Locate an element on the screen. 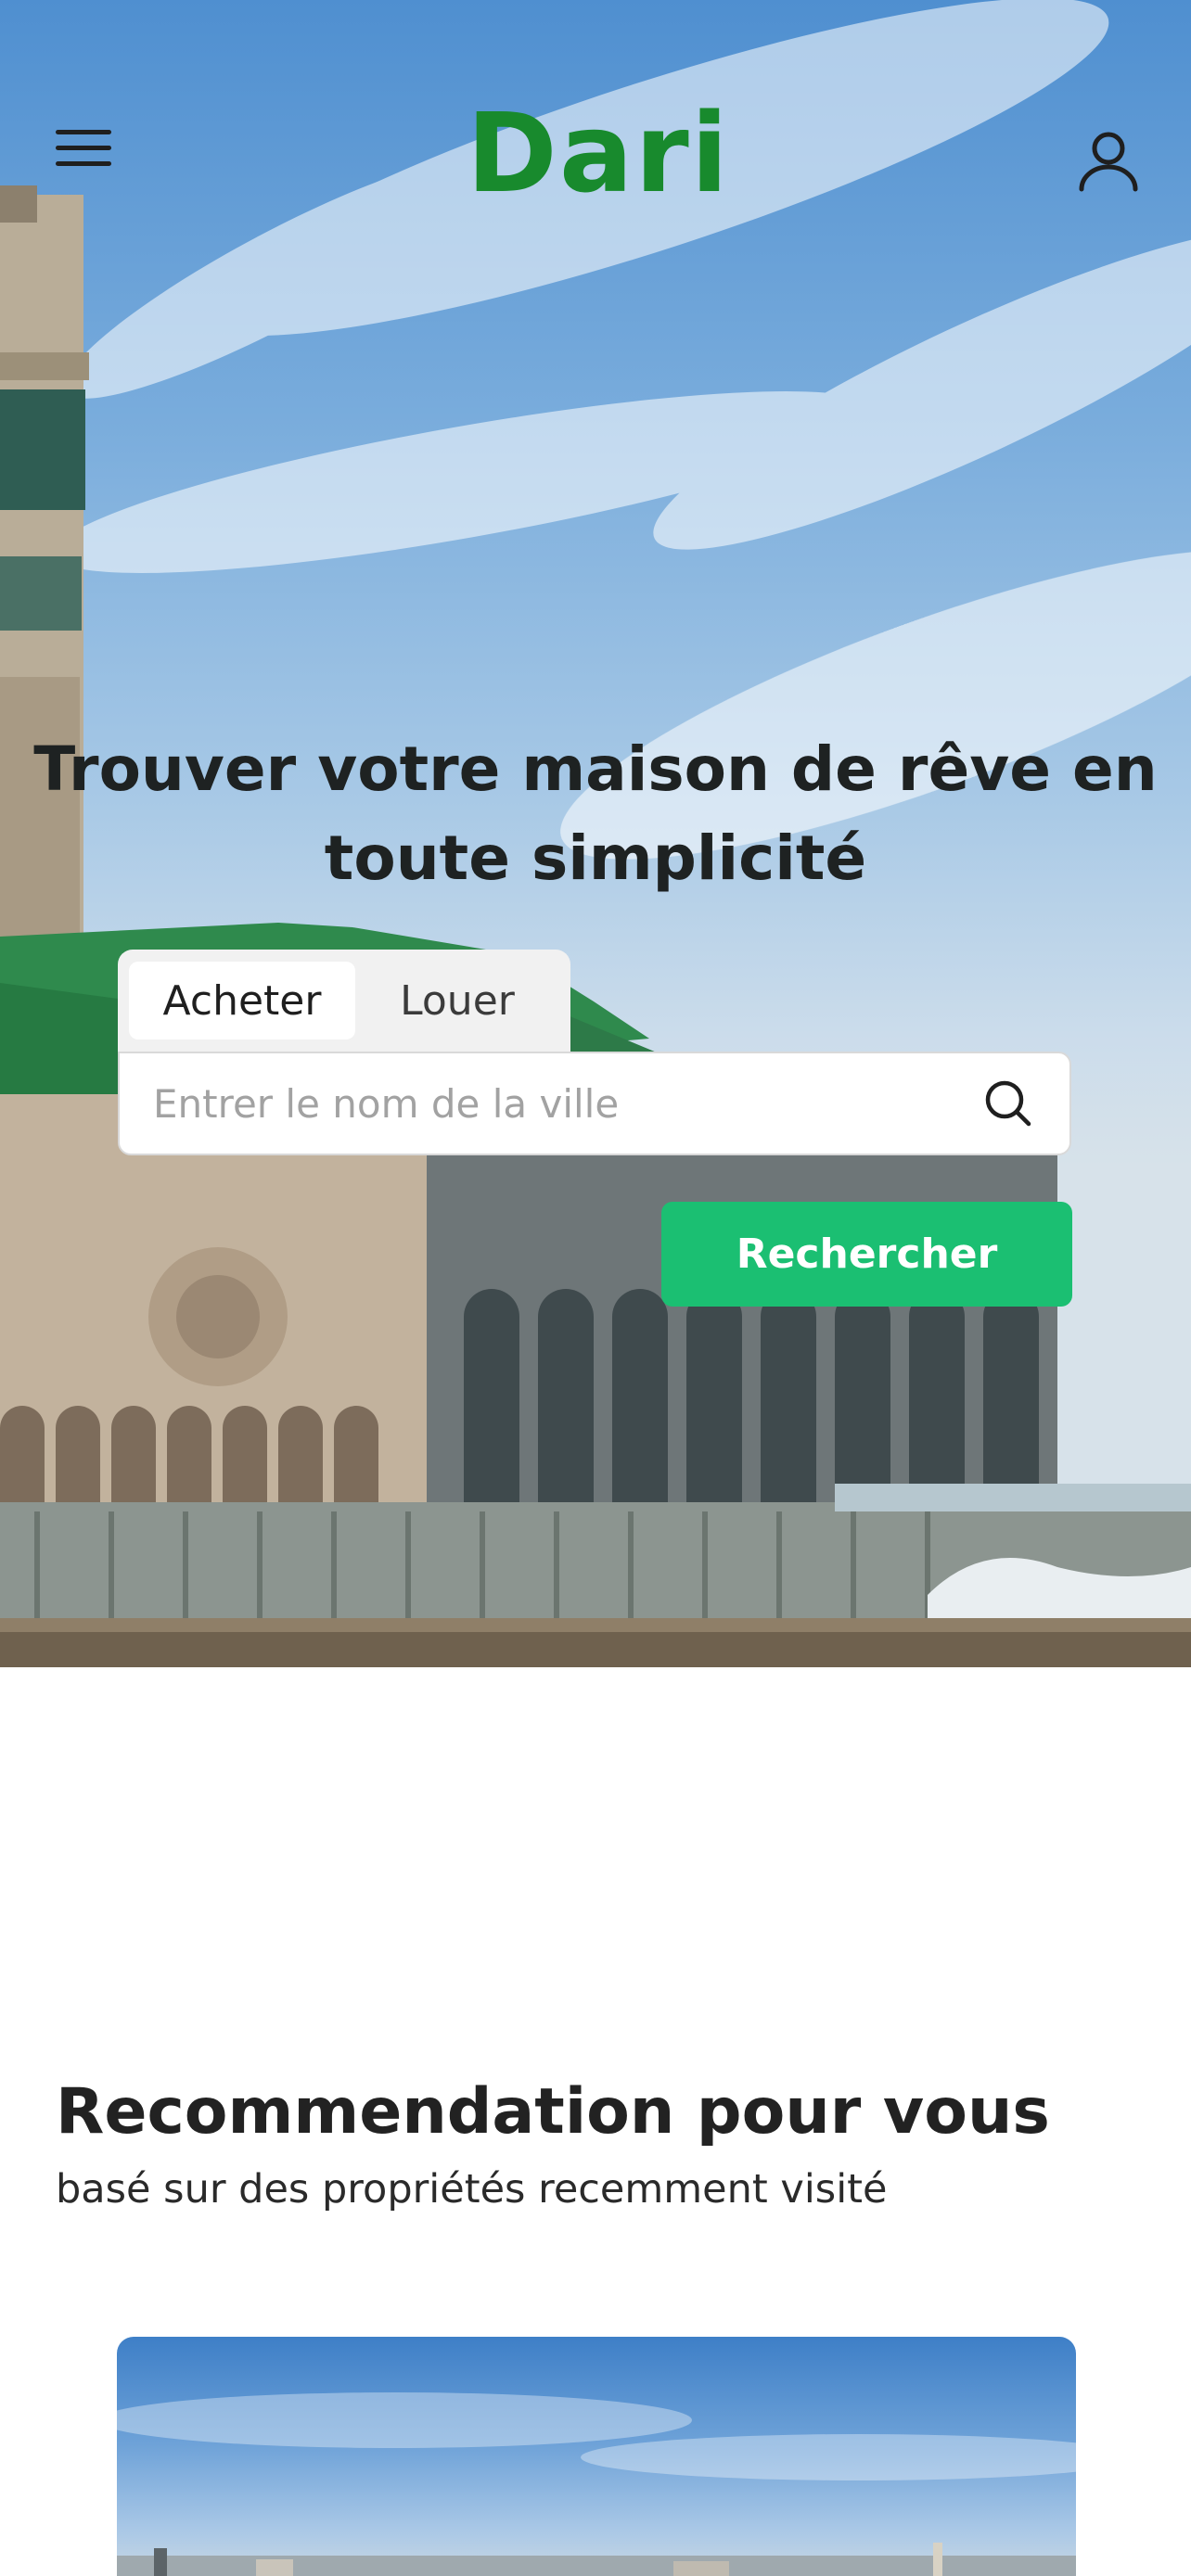 The height and width of the screenshot is (2576, 1191). user-profile-button is located at coordinates (1108, 160).